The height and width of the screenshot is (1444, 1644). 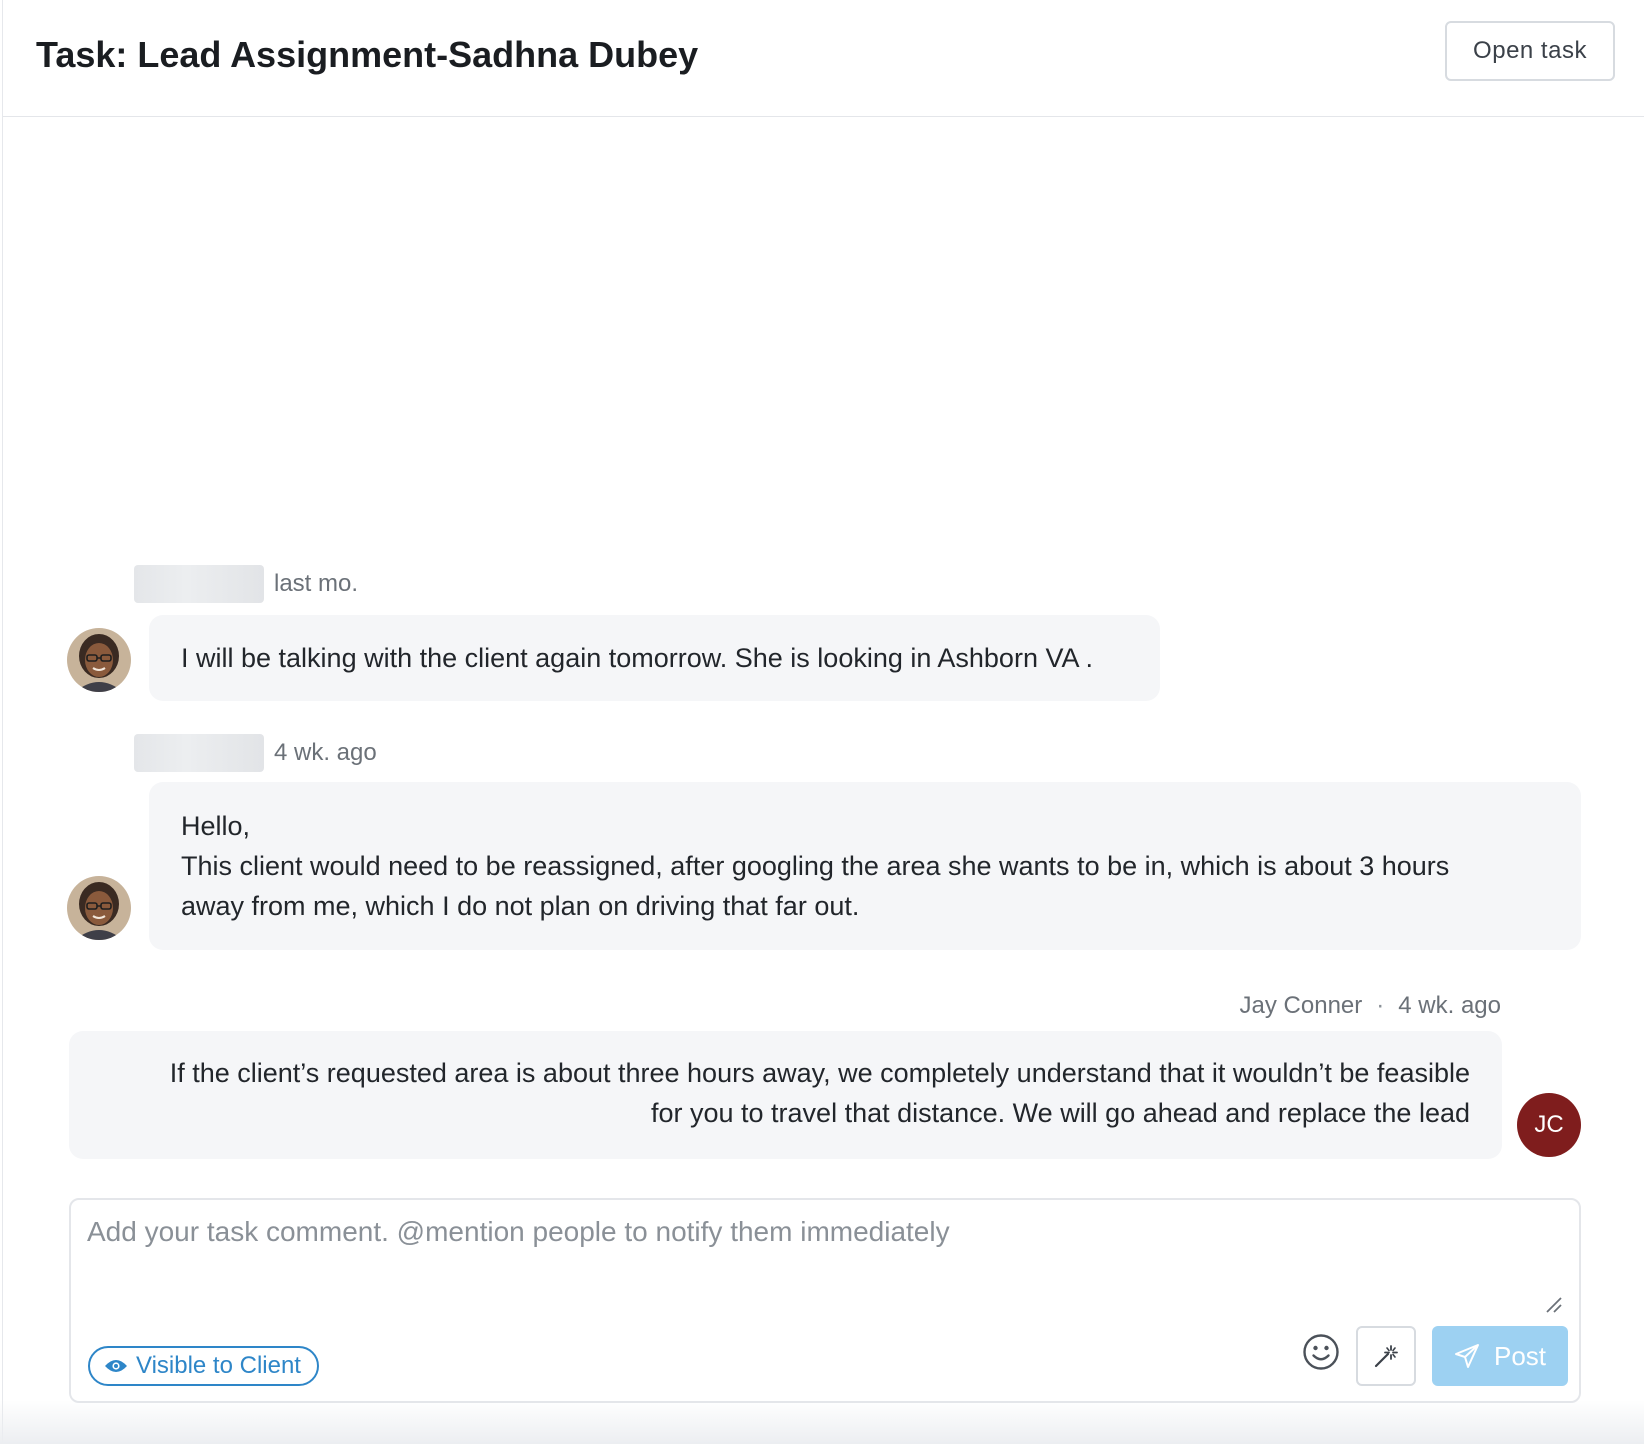 I want to click on author-avatar-initials: JC, so click(x=1549, y=1125).